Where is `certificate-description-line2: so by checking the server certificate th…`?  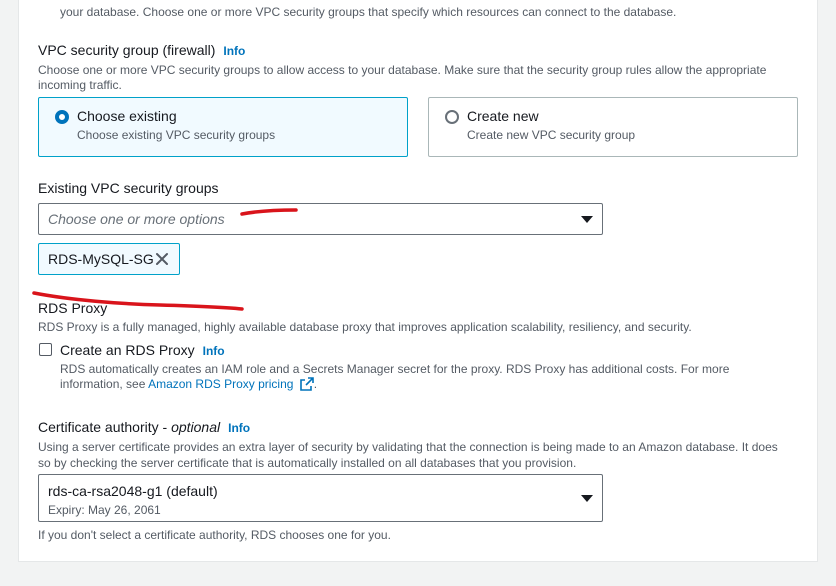
certificate-description-line2: so by checking the server certificate th… is located at coordinates (307, 463).